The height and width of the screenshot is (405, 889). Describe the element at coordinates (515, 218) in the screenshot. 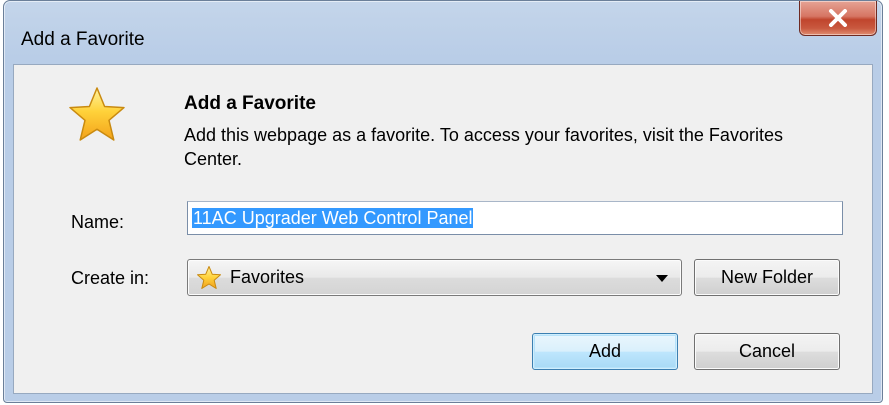

I see `name-input: 11AC Upgrader Web Control Panel` at that location.